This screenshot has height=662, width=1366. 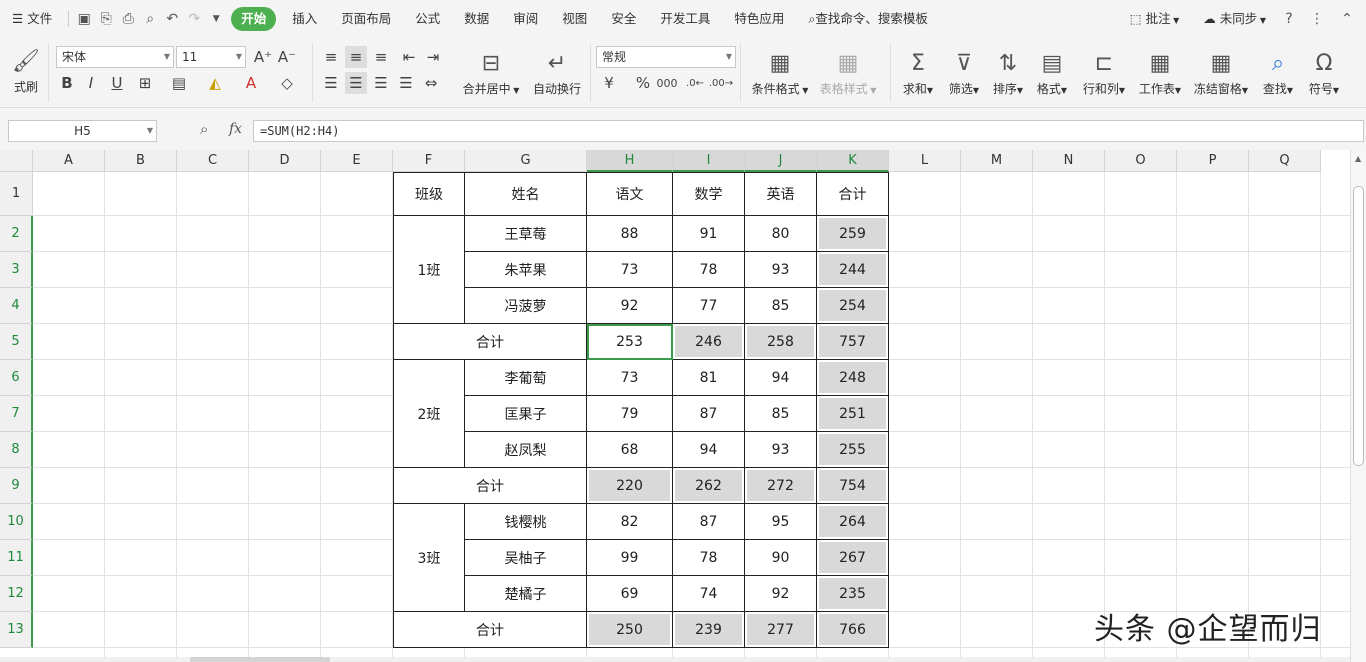 What do you see at coordinates (630, 378) in the screenshot?
I see `score-cell: 73` at bounding box center [630, 378].